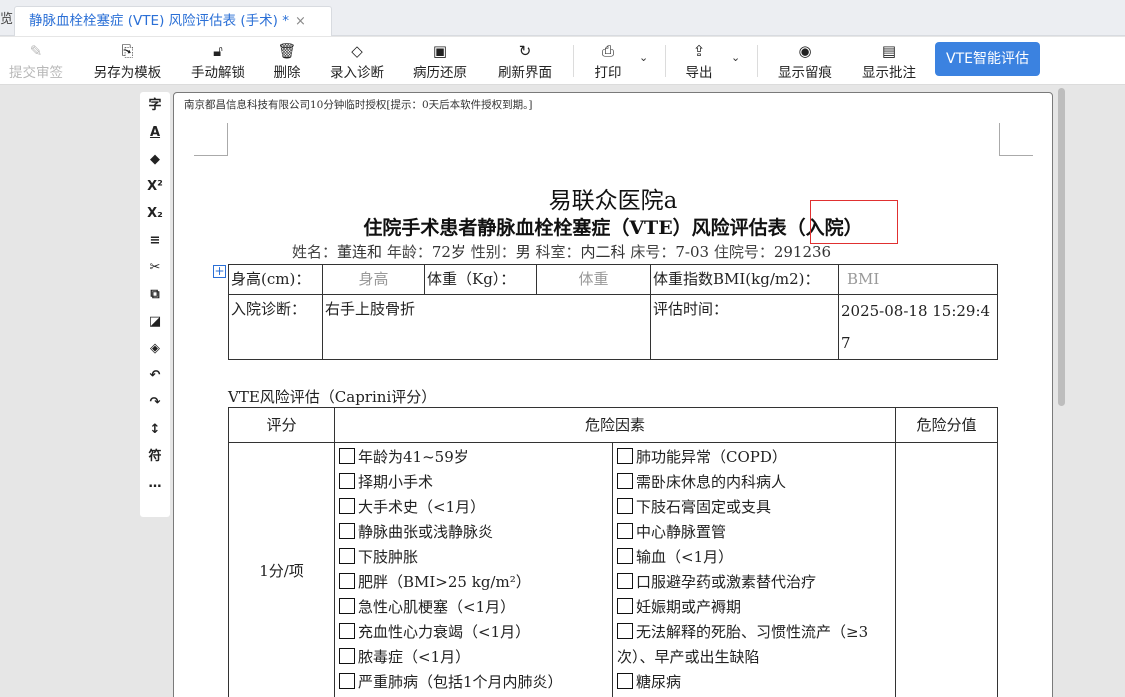  I want to click on superscript-icon: X², so click(155, 186).